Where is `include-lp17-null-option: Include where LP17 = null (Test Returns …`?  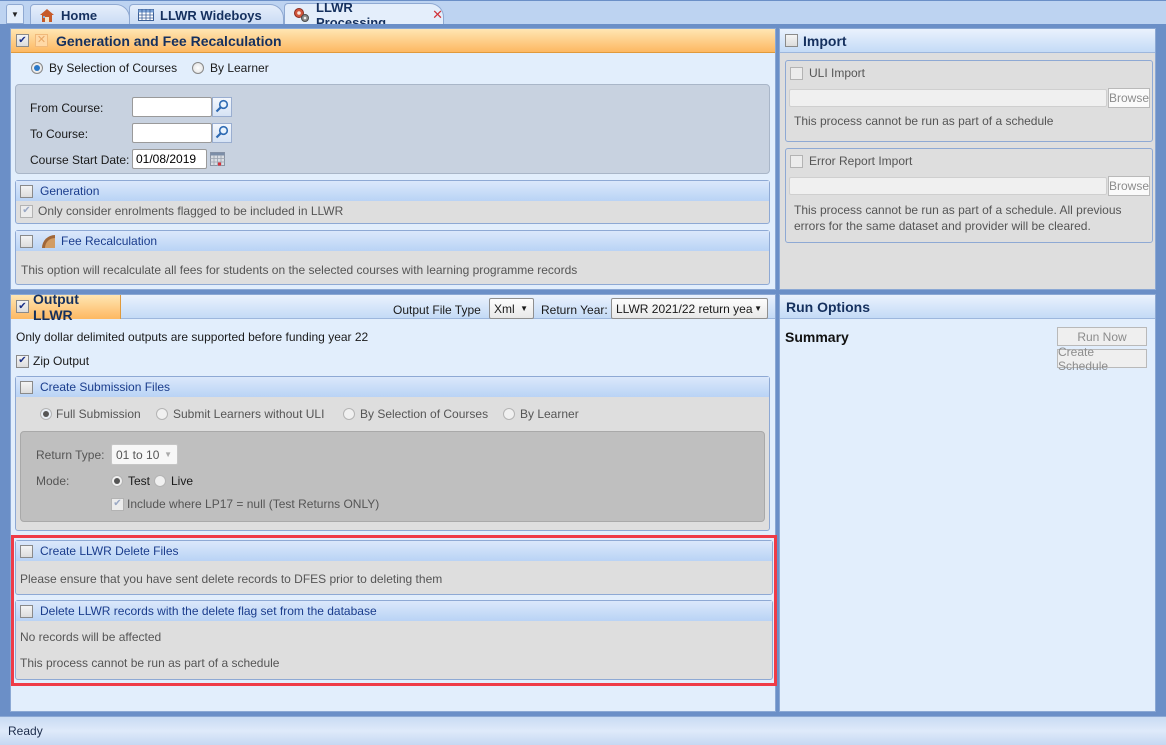
include-lp17-null-option: Include where LP17 = null (Test Returns … is located at coordinates (245, 504).